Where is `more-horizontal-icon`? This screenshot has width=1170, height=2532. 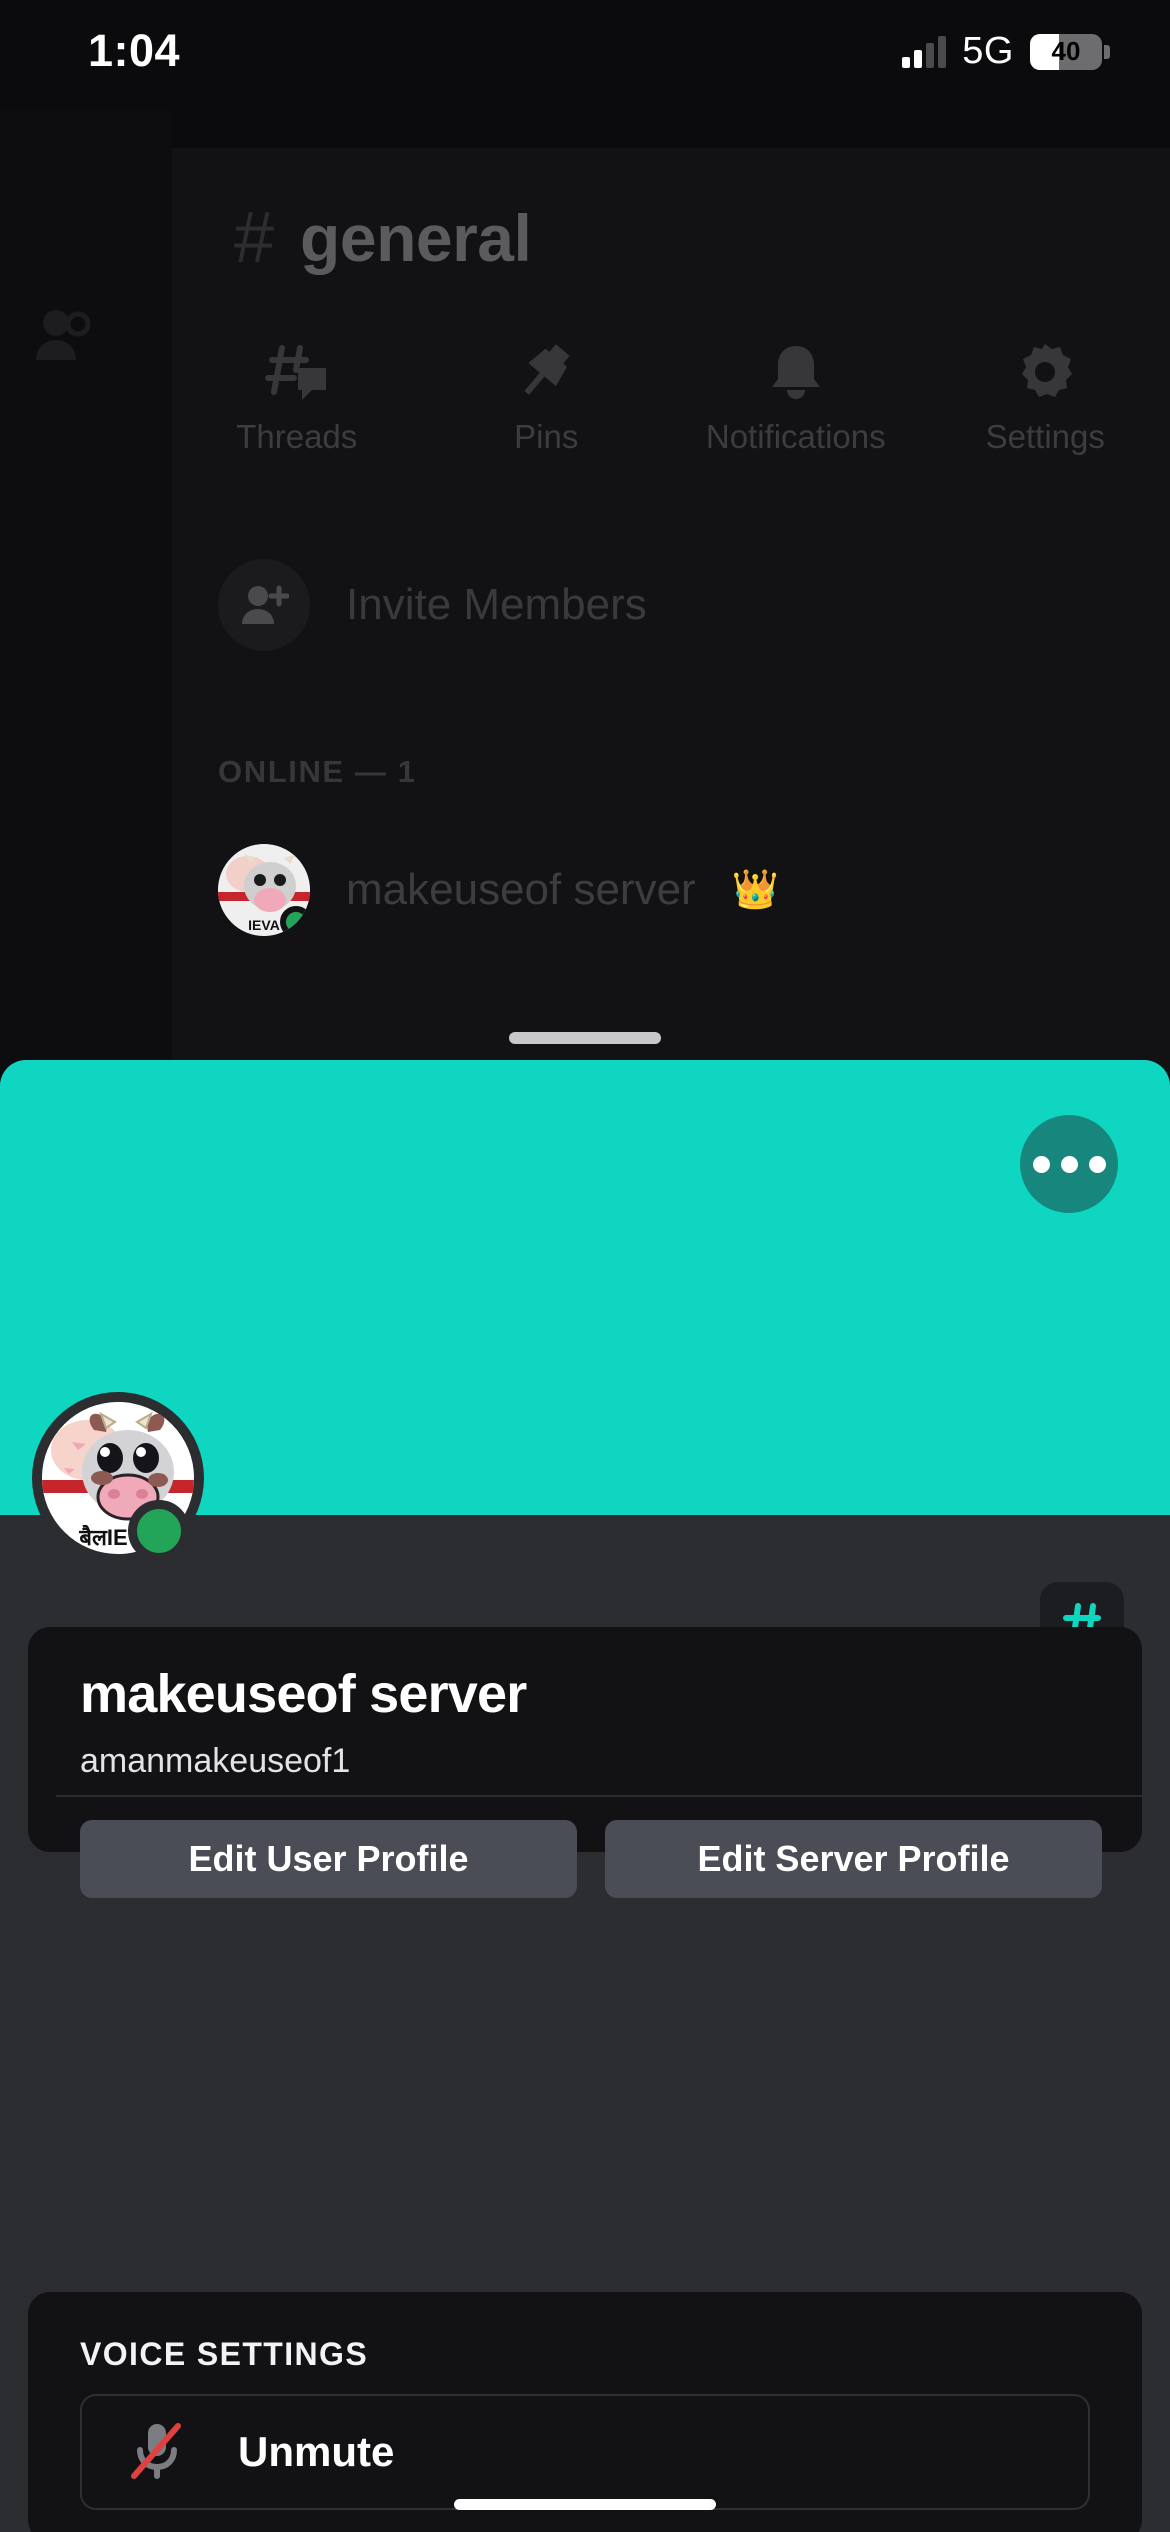
more-horizontal-icon is located at coordinates (1041, 1164).